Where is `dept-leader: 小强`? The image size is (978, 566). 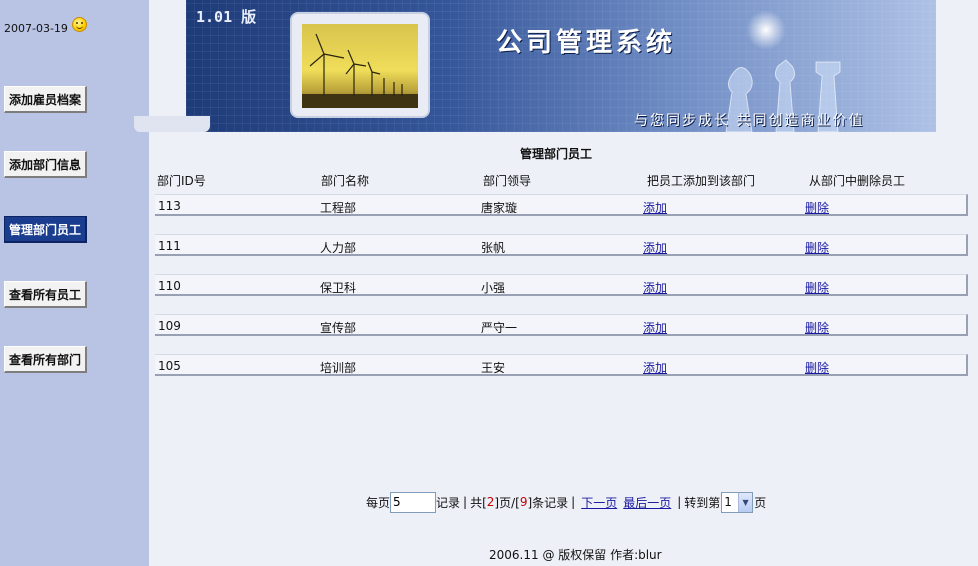 dept-leader: 小强 is located at coordinates (493, 288).